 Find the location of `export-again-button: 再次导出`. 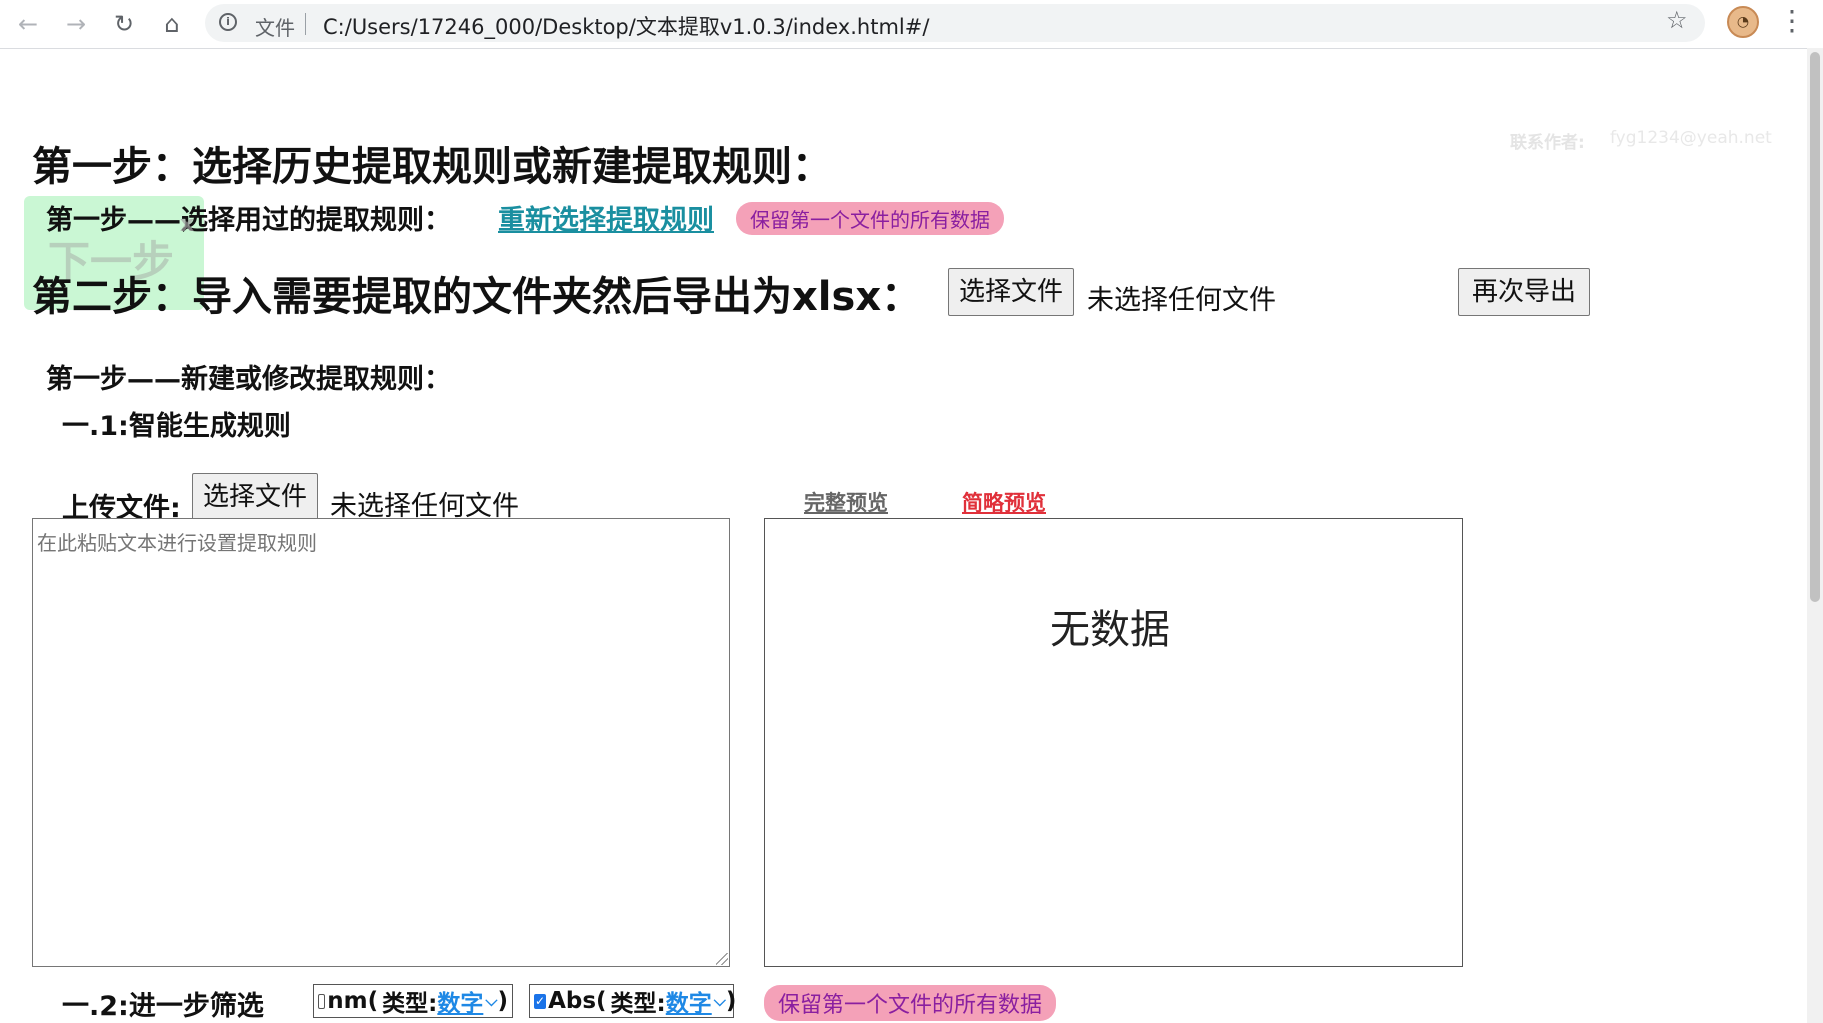

export-again-button: 再次导出 is located at coordinates (1524, 292).